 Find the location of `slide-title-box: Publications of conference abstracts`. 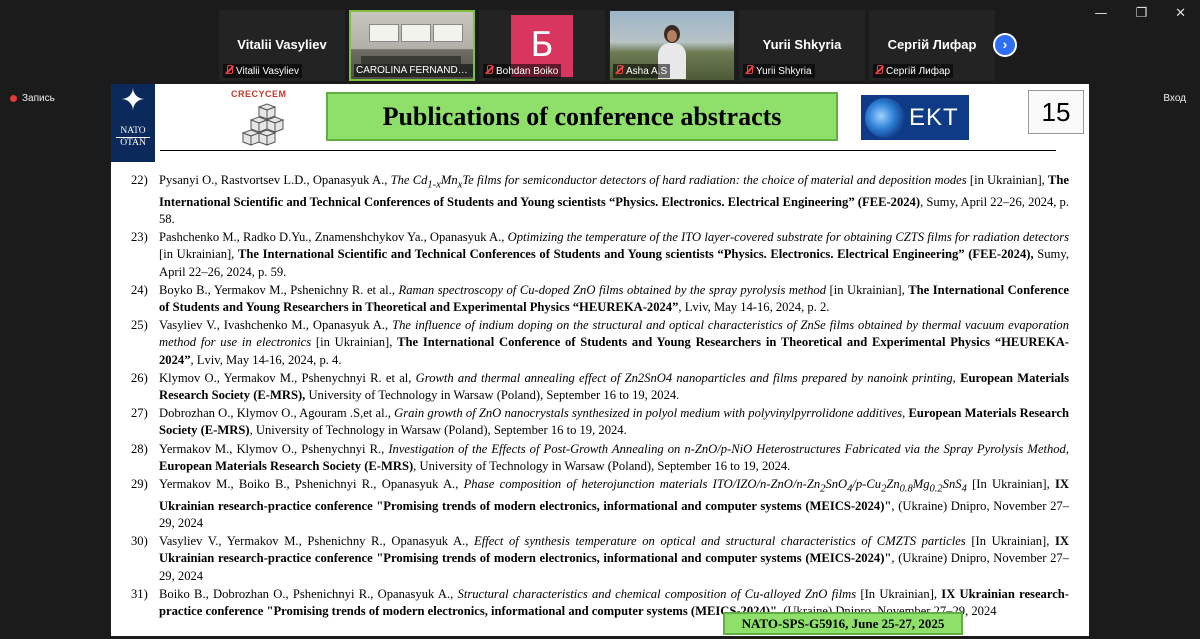

slide-title-box: Publications of conference abstracts is located at coordinates (582, 116).